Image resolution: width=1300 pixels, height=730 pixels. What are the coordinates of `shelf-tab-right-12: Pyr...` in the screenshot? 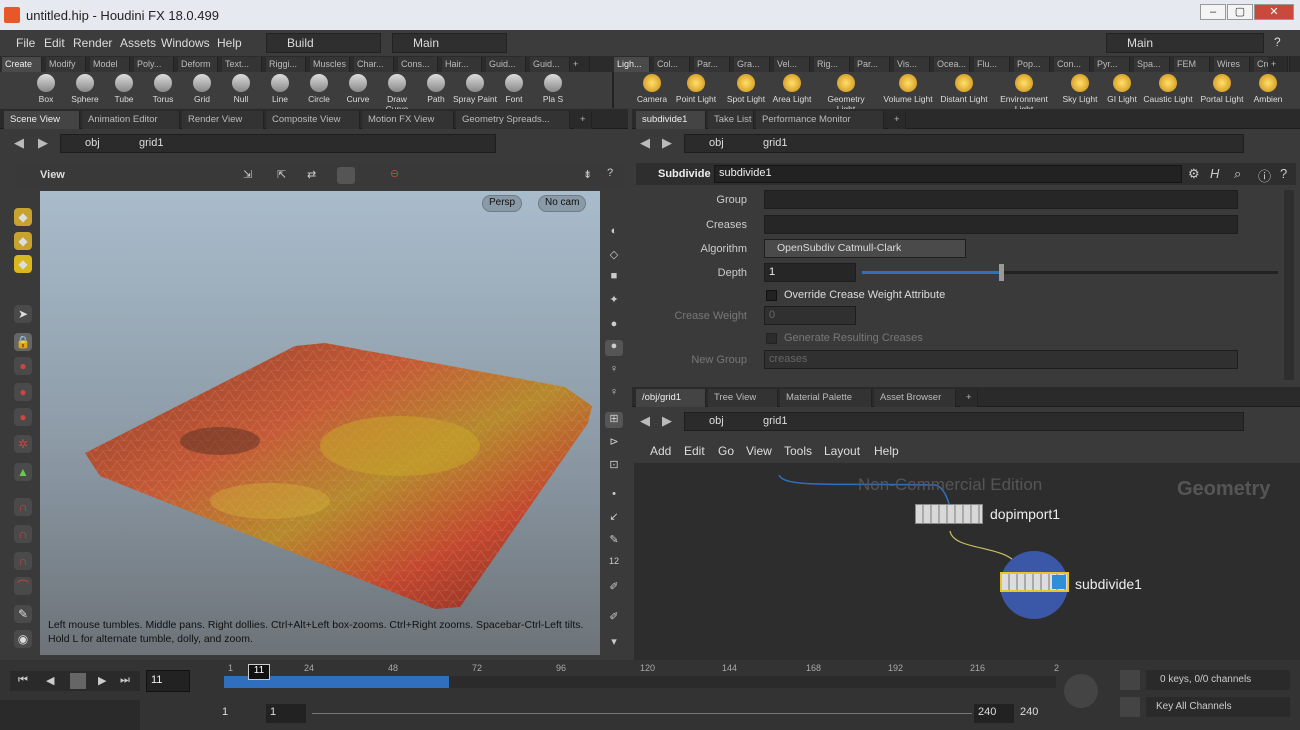 It's located at (1112, 64).